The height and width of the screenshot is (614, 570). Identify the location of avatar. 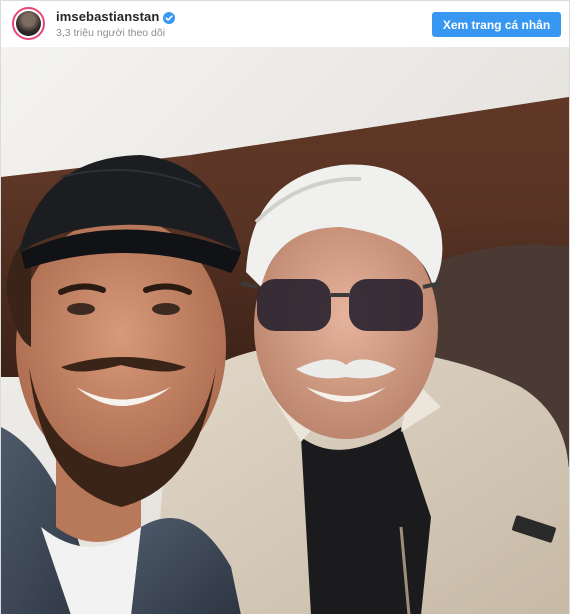
(28, 23).